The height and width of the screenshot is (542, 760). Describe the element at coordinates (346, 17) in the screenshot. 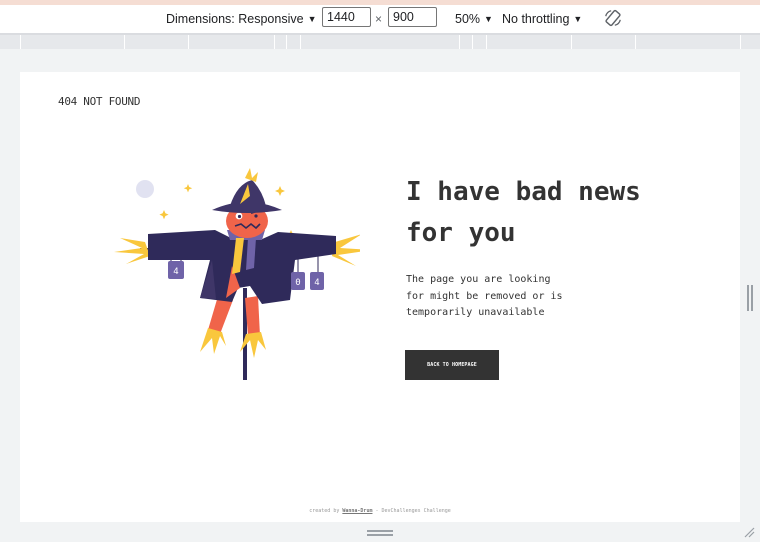

I see `width-input` at that location.